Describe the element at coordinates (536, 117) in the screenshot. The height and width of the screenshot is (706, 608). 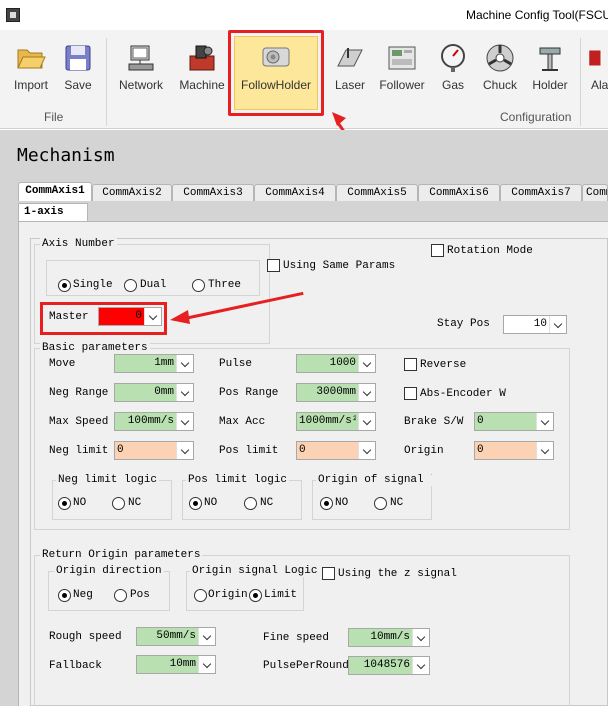
I see `configuration-group-label: Configuration` at that location.